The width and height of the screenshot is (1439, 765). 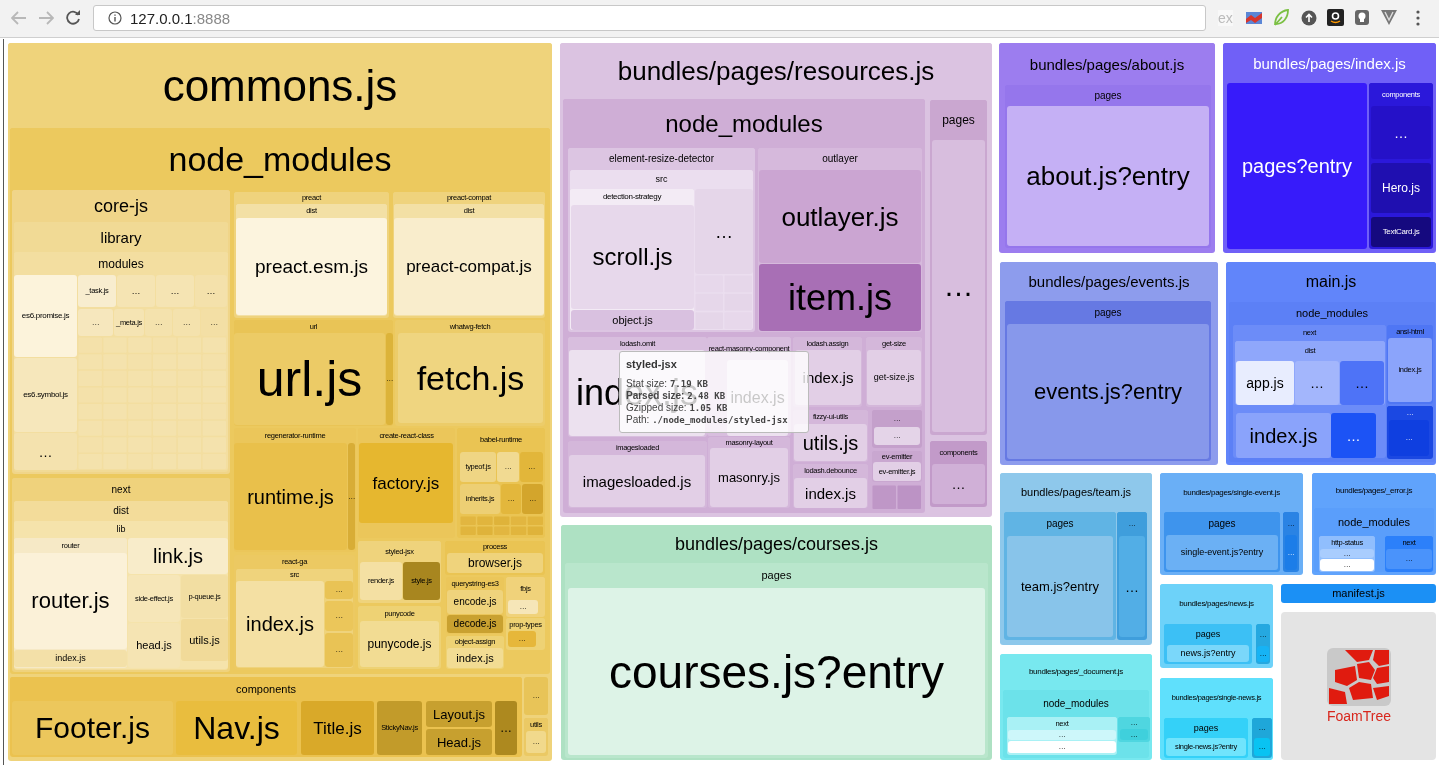 I want to click on module-tile: link.js, so click(x=178, y=556).